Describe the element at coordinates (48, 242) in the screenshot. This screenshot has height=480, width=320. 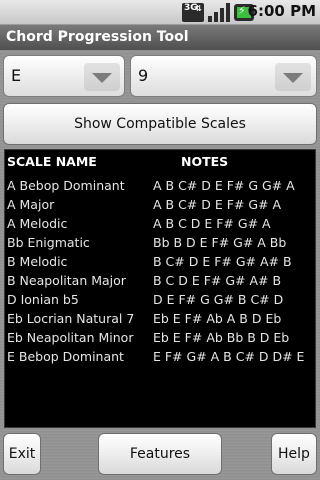
I see `scale-name: Bb Enigmatic` at that location.